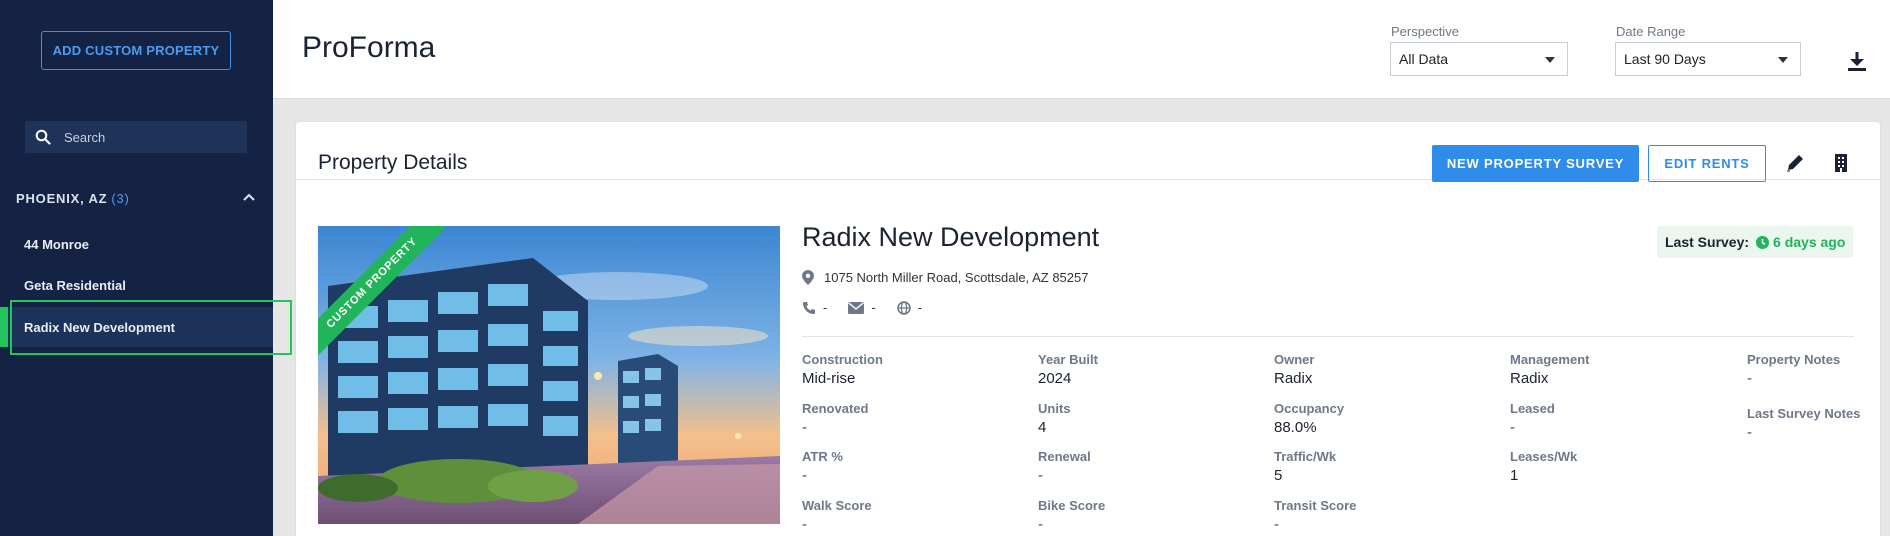 Image resolution: width=1890 pixels, height=536 pixels. I want to click on group-phoenix-header: PHOENIX, AZ (3), so click(136, 198).